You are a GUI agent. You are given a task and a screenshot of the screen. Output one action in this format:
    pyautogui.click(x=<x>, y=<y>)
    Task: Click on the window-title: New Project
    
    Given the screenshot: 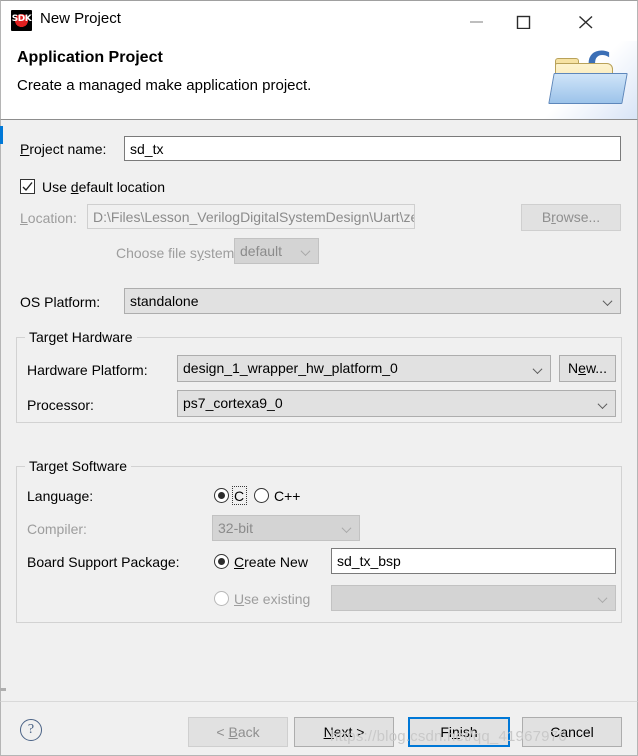 What is the action you would take?
    pyautogui.click(x=80, y=18)
    